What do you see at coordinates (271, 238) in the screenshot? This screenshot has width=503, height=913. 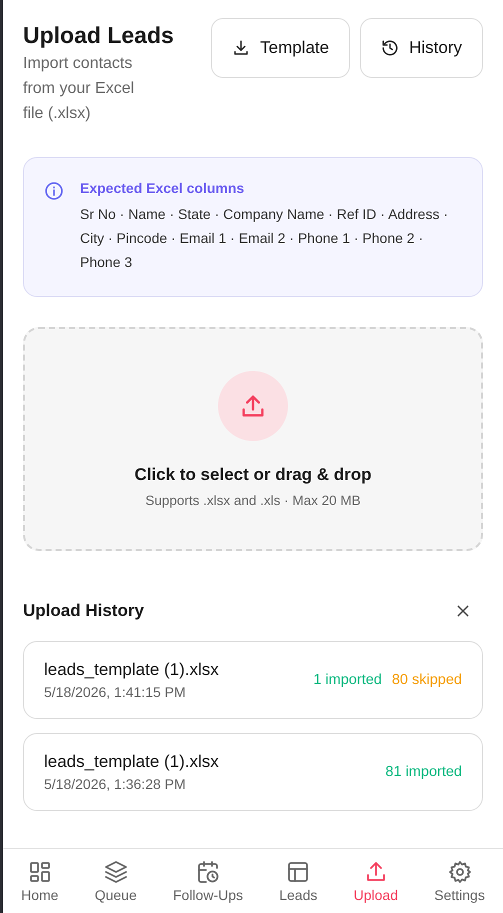 I see `columns-list: Sr No · Name · State · Company Name · Ref ID · Address · City · Pincode · Email 1 · Email 2 · Phone 1 · Phone 2 · Phone 3` at bounding box center [271, 238].